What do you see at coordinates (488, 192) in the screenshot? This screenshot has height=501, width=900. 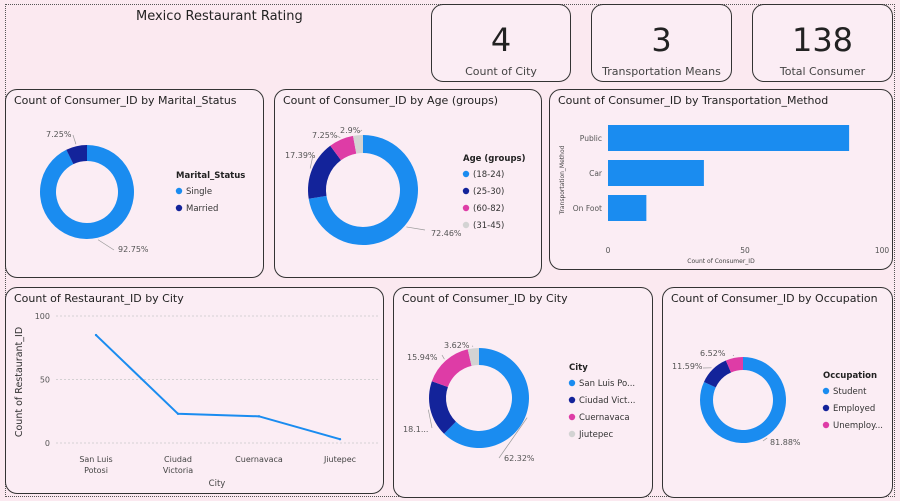 I see `legend-item-25-30: (25-30)` at bounding box center [488, 192].